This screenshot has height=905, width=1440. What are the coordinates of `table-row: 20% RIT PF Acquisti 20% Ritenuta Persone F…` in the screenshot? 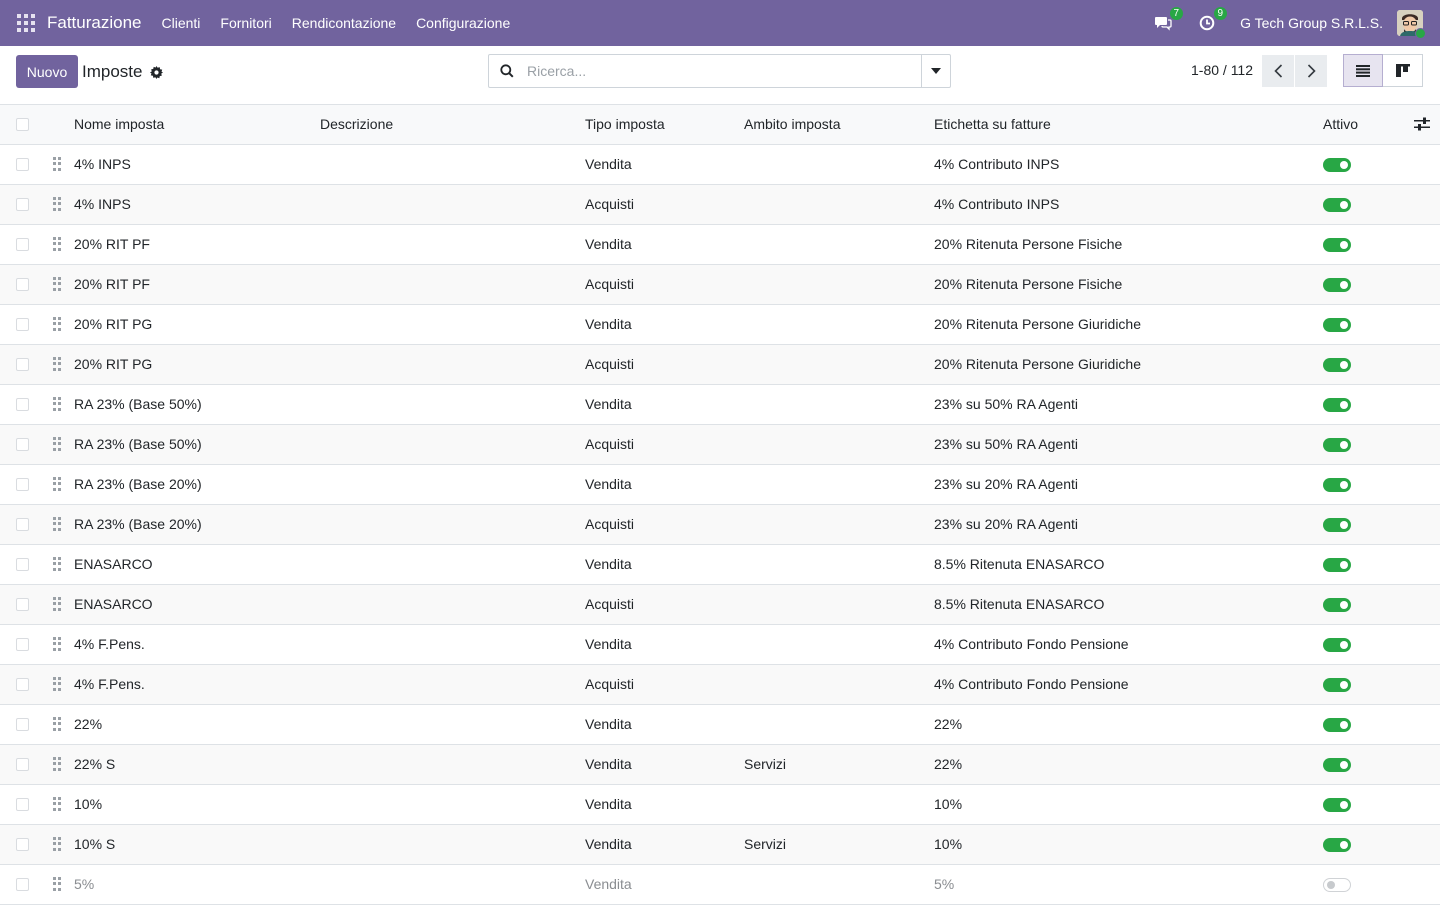 It's located at (720, 285).